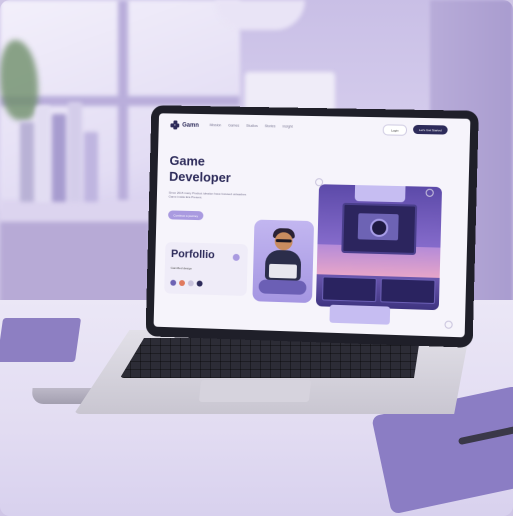 This screenshot has width=513, height=516. I want to click on game-ui-panel-right, so click(408, 291).